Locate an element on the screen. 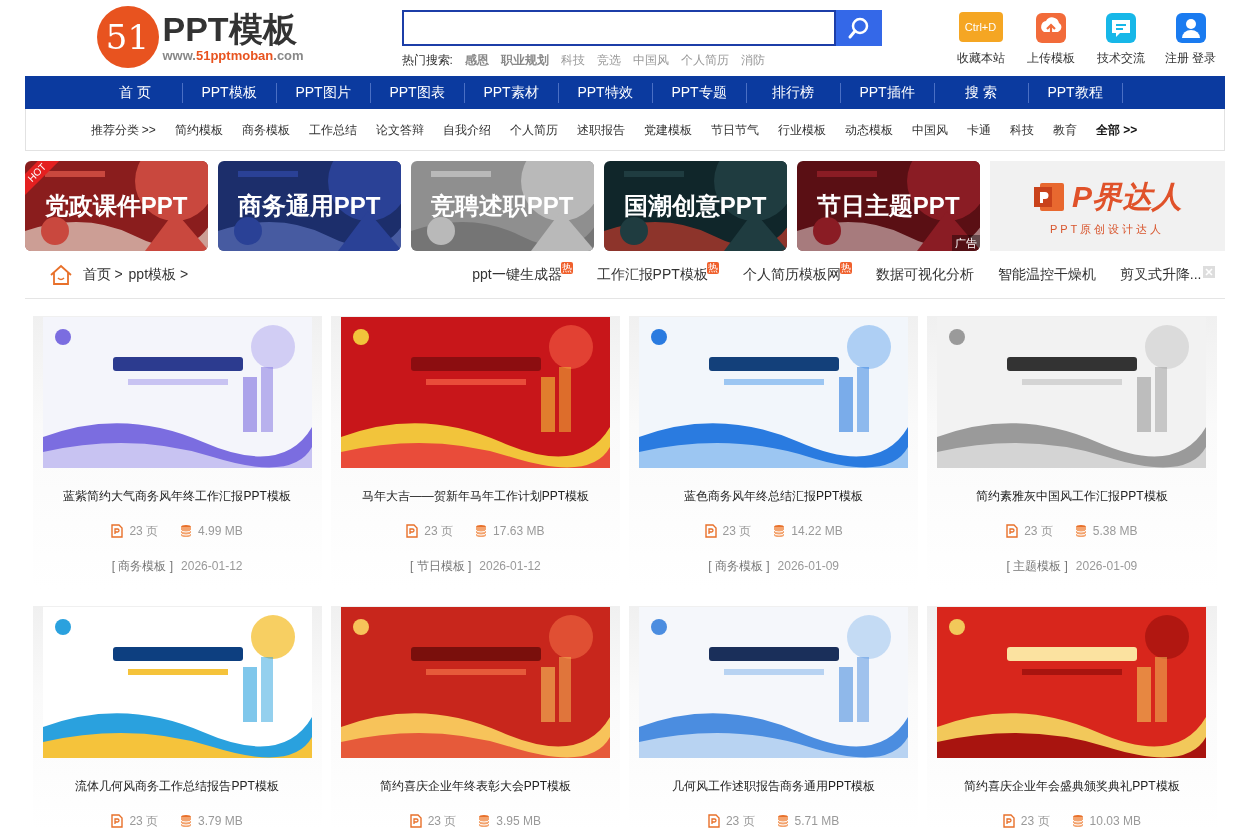  template-title-link: 简约喜庆企业年终表彰大会PPT模板 is located at coordinates (475, 786).